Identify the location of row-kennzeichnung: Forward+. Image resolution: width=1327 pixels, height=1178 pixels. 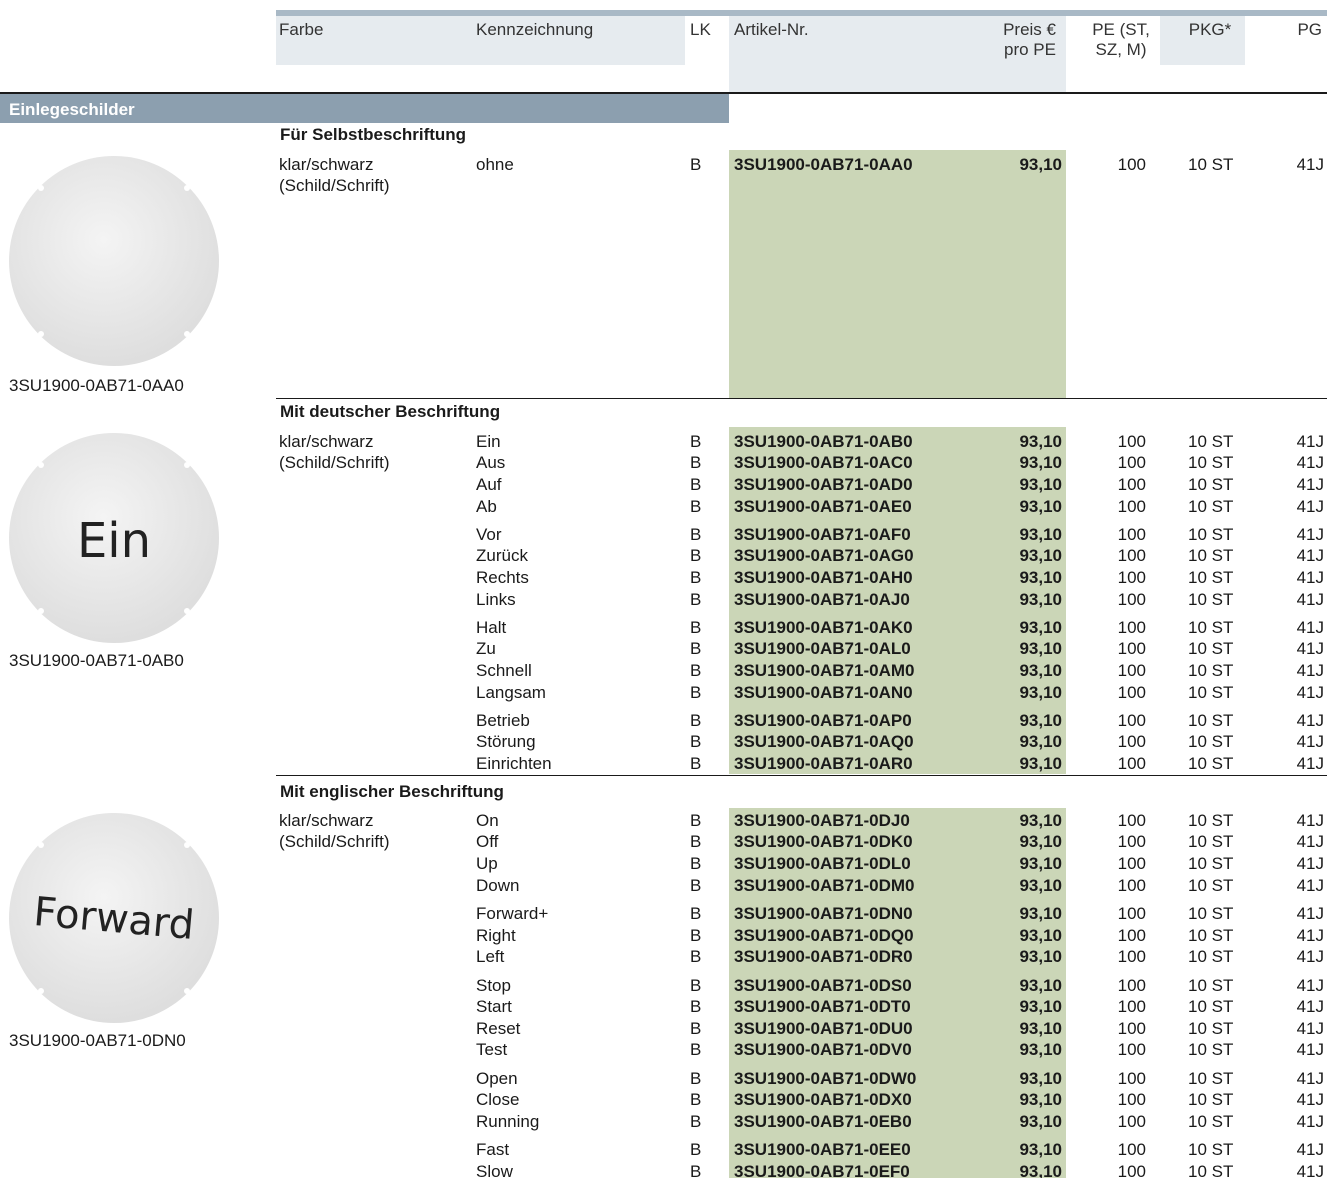
(512, 913).